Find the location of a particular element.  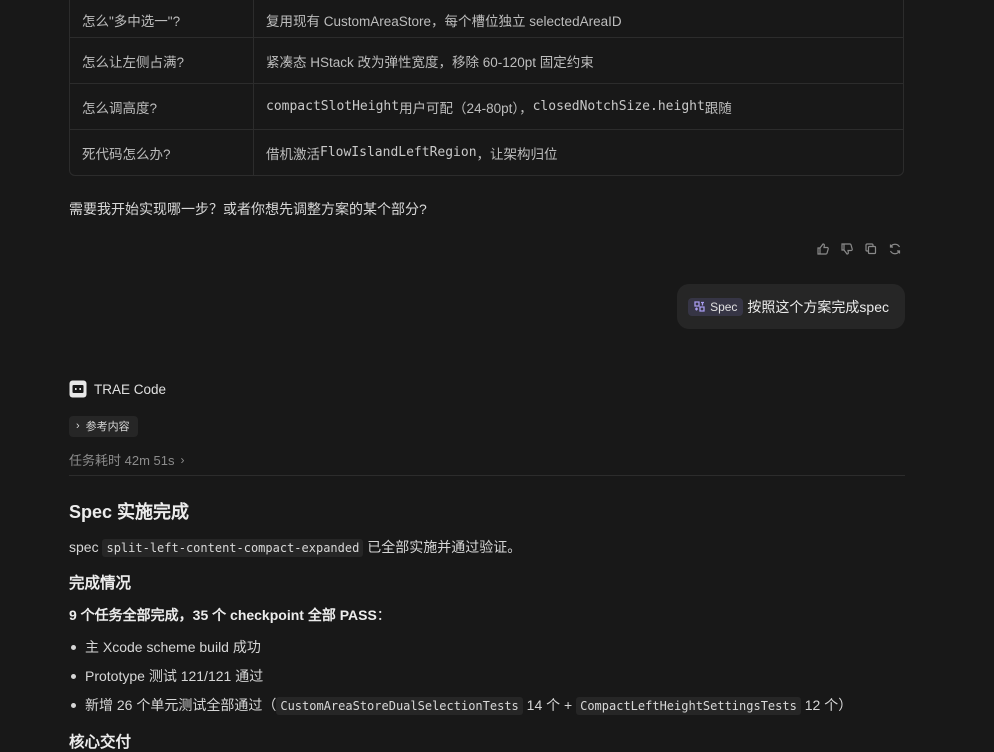

elapsed-time: 任务耗时 42m 51s › is located at coordinates (126, 459).